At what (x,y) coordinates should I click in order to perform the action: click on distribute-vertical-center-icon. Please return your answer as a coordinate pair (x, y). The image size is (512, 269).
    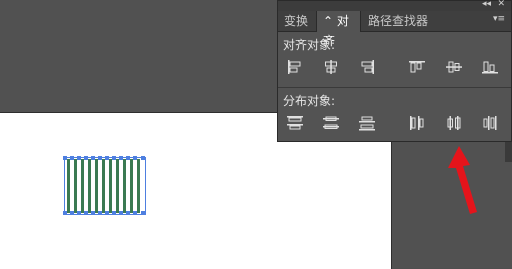
    Looking at the image, I should click on (331, 122).